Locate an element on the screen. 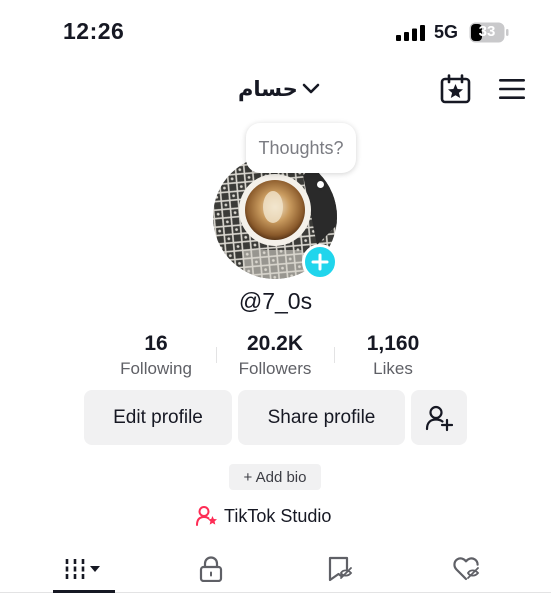 The height and width of the screenshot is (600, 551). edit-profile-button: Edit profile is located at coordinates (158, 417).